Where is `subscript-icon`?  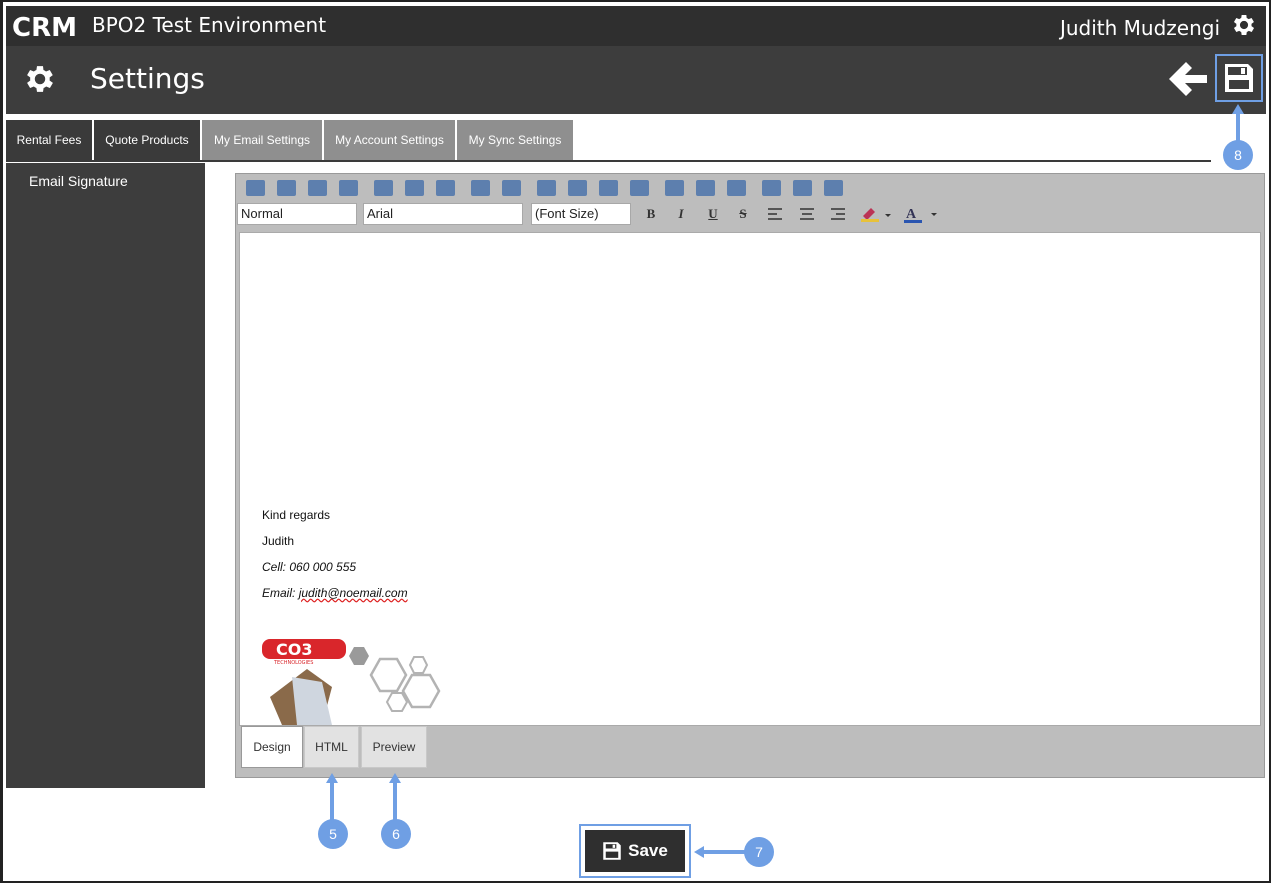
subscript-icon is located at coordinates (511, 188).